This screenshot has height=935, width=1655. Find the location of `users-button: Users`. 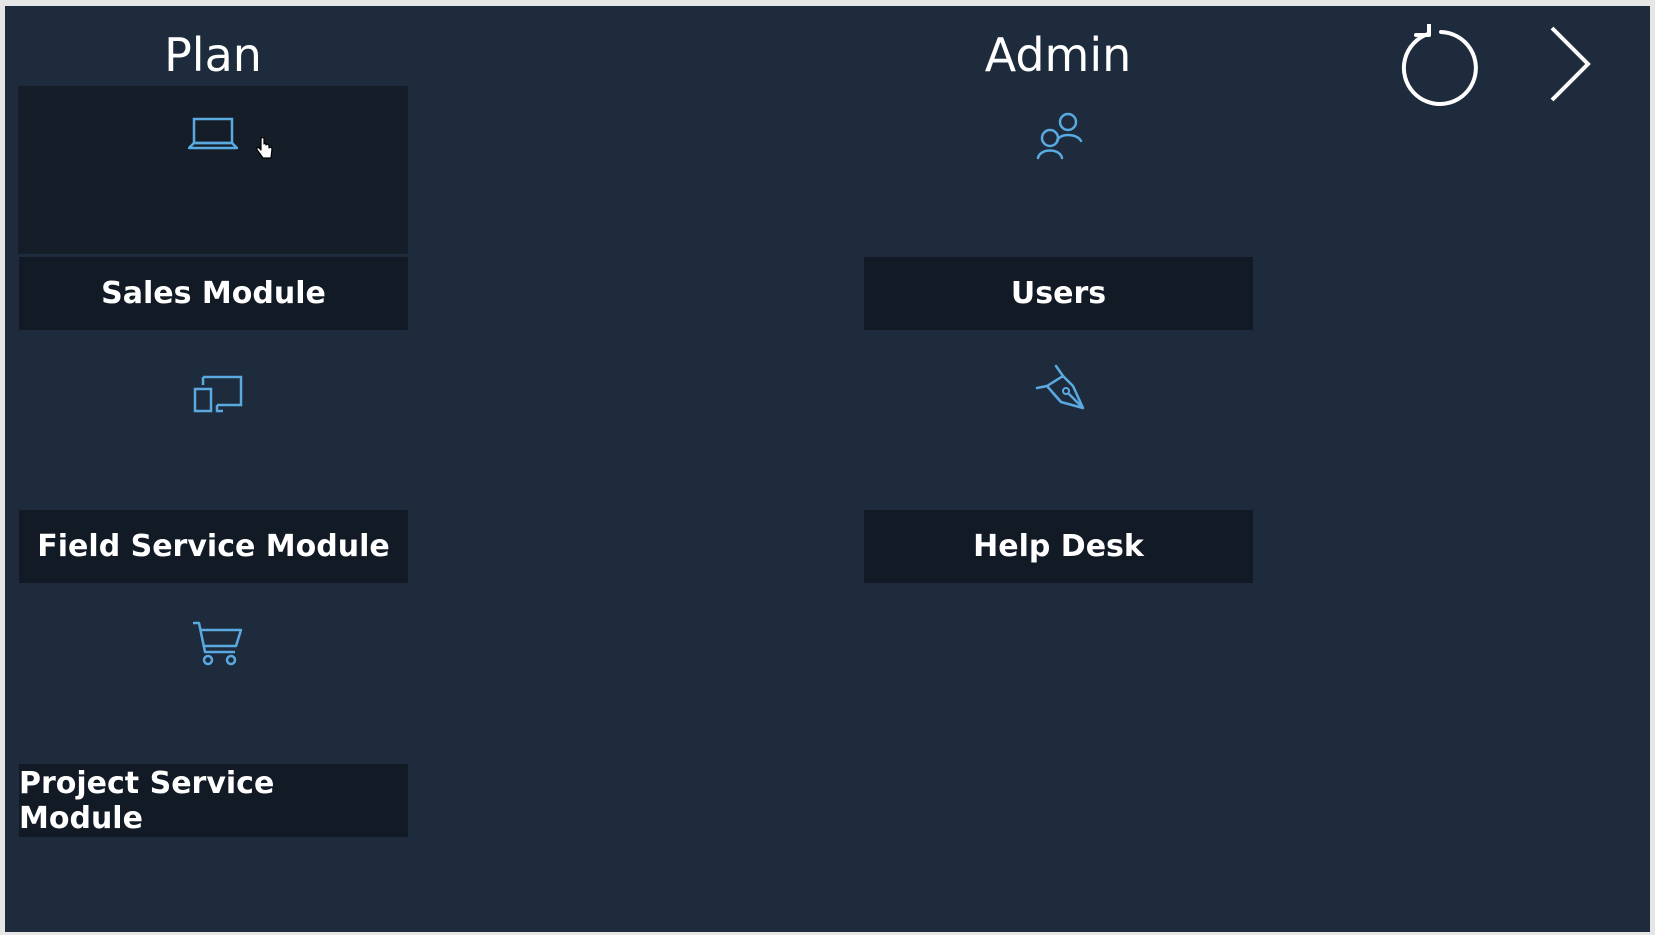

users-button: Users is located at coordinates (1058, 293).